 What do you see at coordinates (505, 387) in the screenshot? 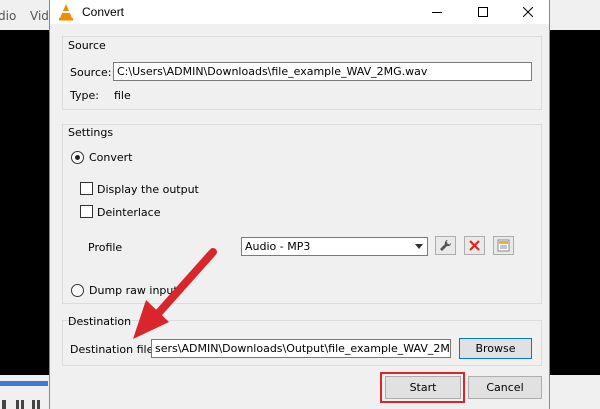
I see `cancel-button: Cancel` at bounding box center [505, 387].